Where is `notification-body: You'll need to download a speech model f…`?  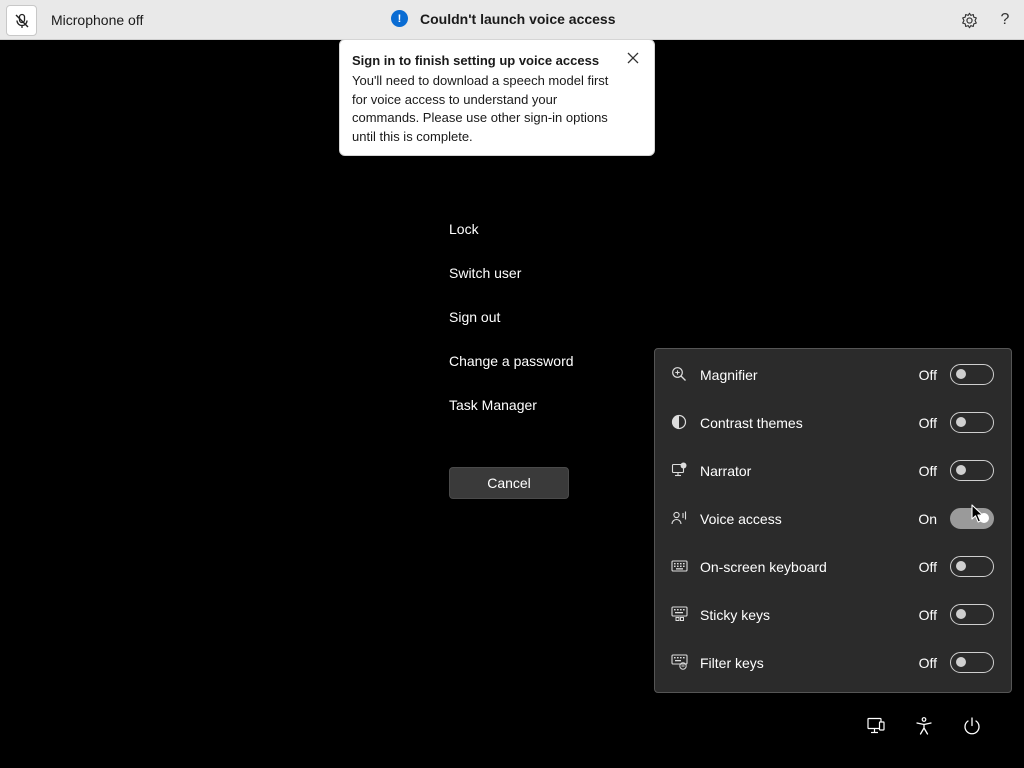
notification-body: You'll need to download a speech model f… is located at coordinates (480, 108).